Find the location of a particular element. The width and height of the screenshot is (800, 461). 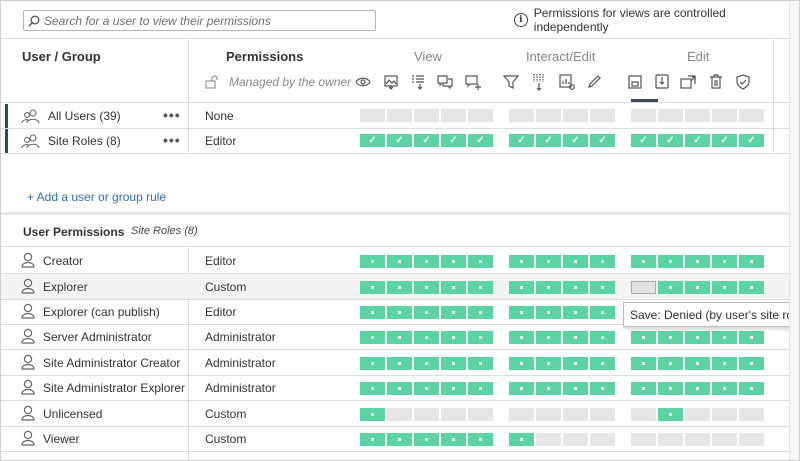

download-workbook-icon is located at coordinates (662, 82).